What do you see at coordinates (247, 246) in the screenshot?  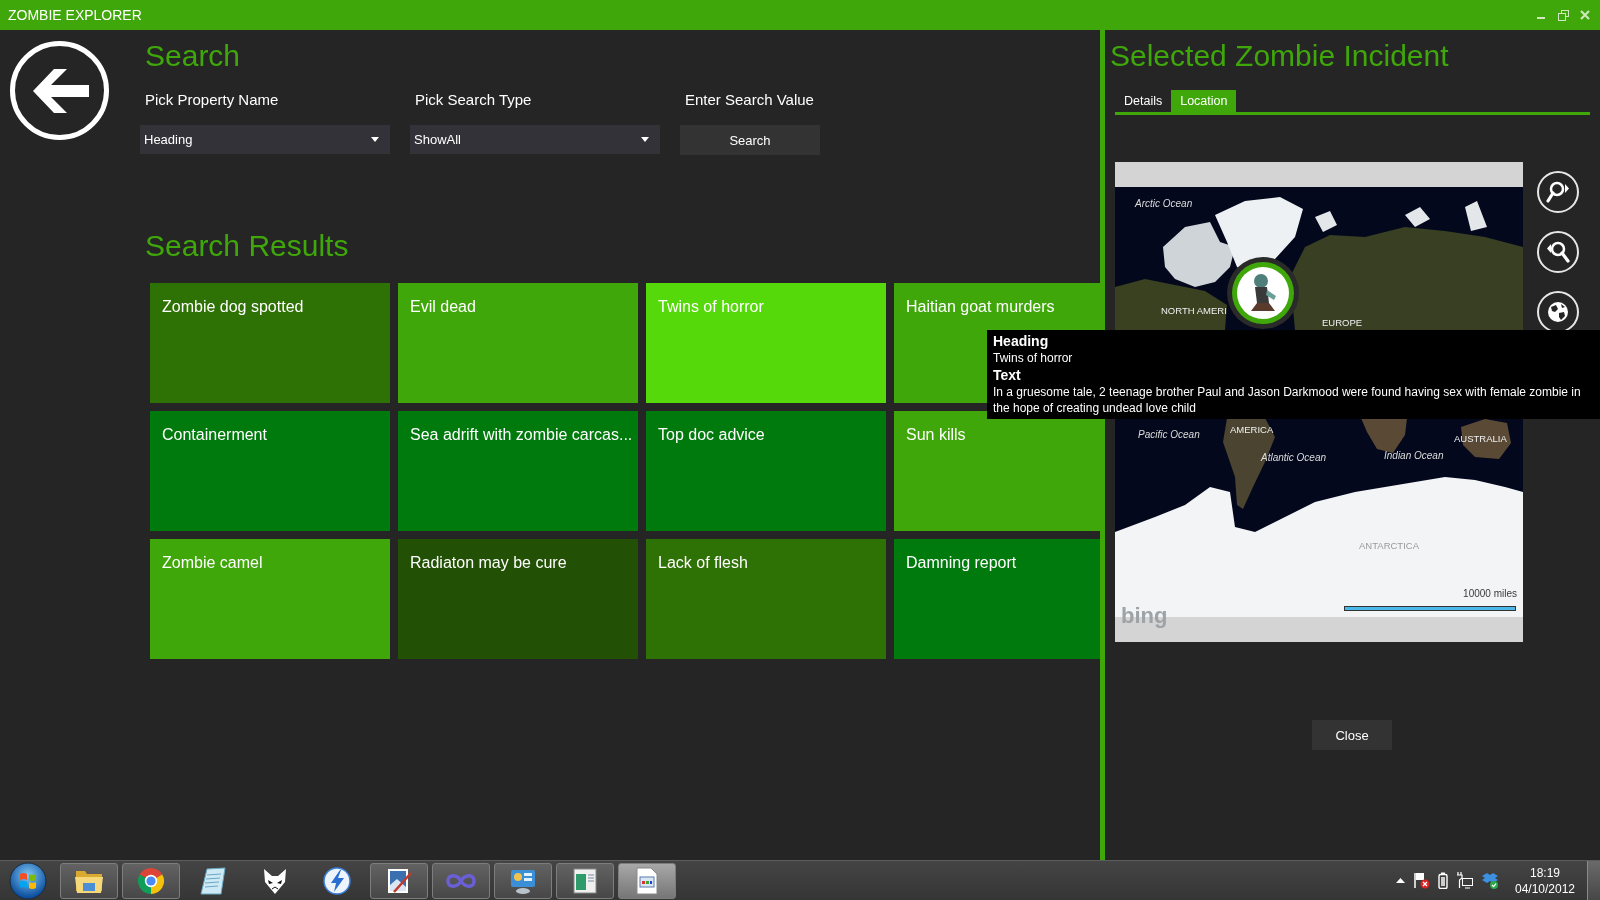 I see `section-heading: Search Results` at bounding box center [247, 246].